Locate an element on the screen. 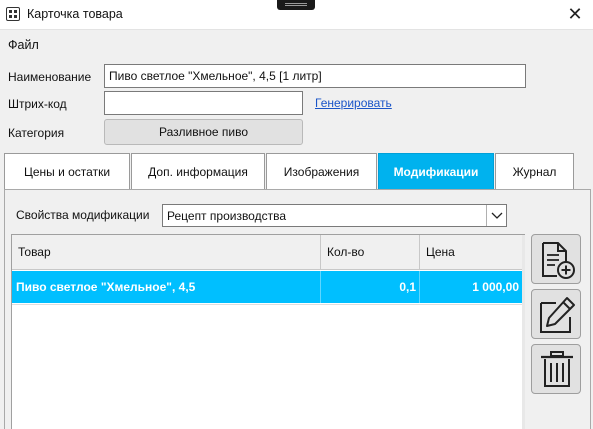 Image resolution: width=593 pixels, height=429 pixels. modification-props-value: Рецепт производства is located at coordinates (227, 216).